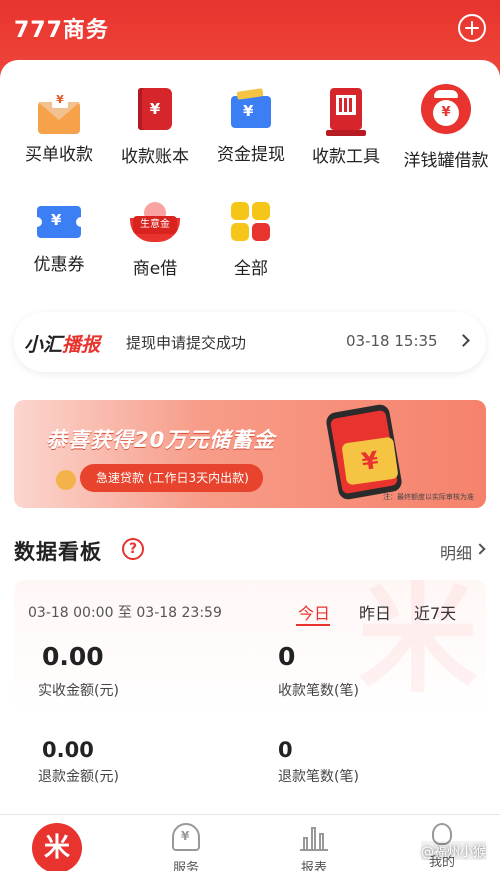 The image size is (500, 871). What do you see at coordinates (59, 222) in the screenshot?
I see `coupon-ticket-icon: ¥` at bounding box center [59, 222].